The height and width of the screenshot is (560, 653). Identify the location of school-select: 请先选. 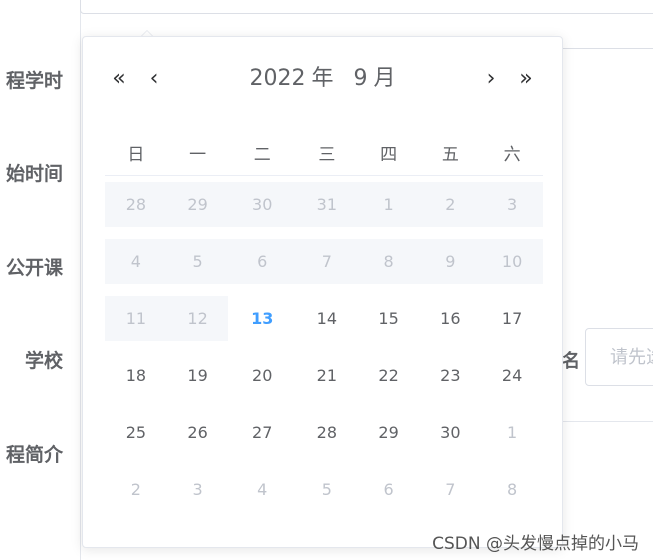
(619, 357).